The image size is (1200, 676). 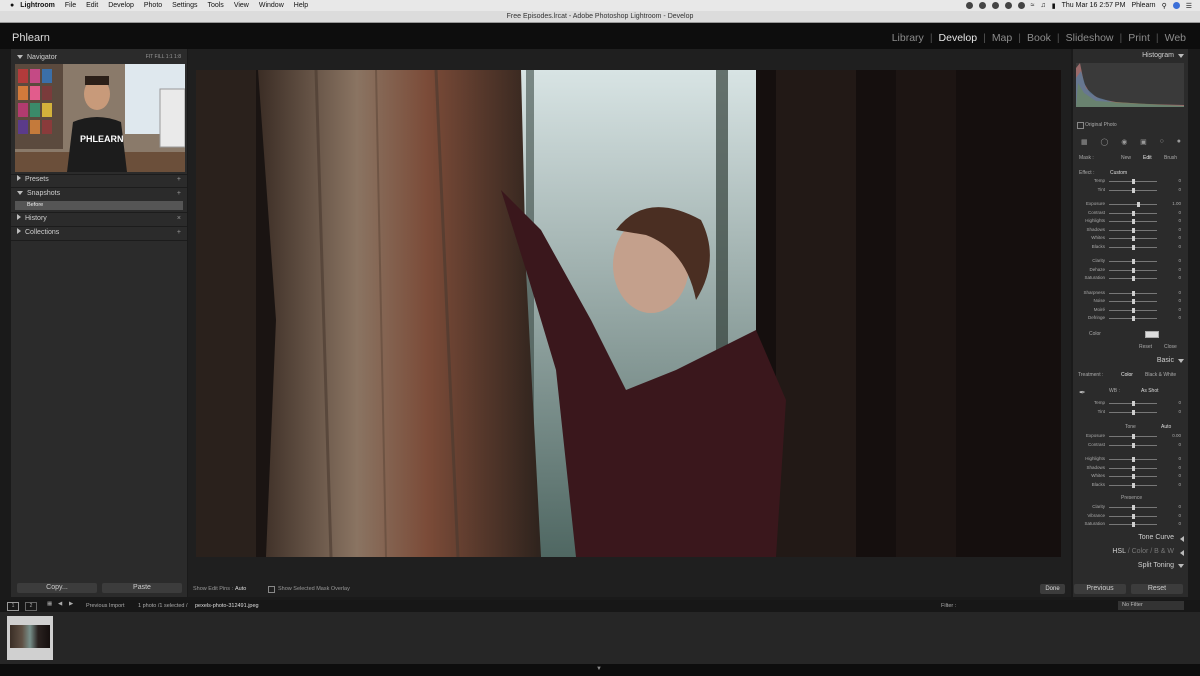 I want to click on slider-moir: Moiré 0, so click(x=1130, y=310).